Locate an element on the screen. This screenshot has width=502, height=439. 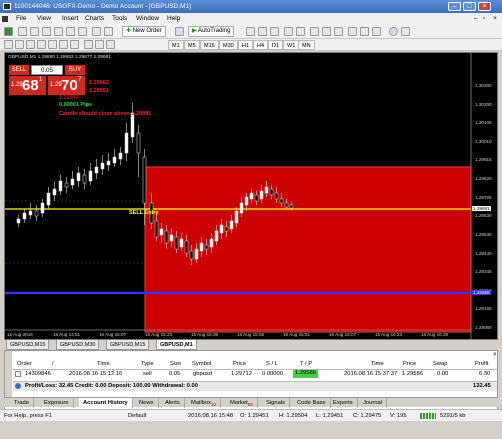
metaeditor-icon is located at coordinates (179, 31).